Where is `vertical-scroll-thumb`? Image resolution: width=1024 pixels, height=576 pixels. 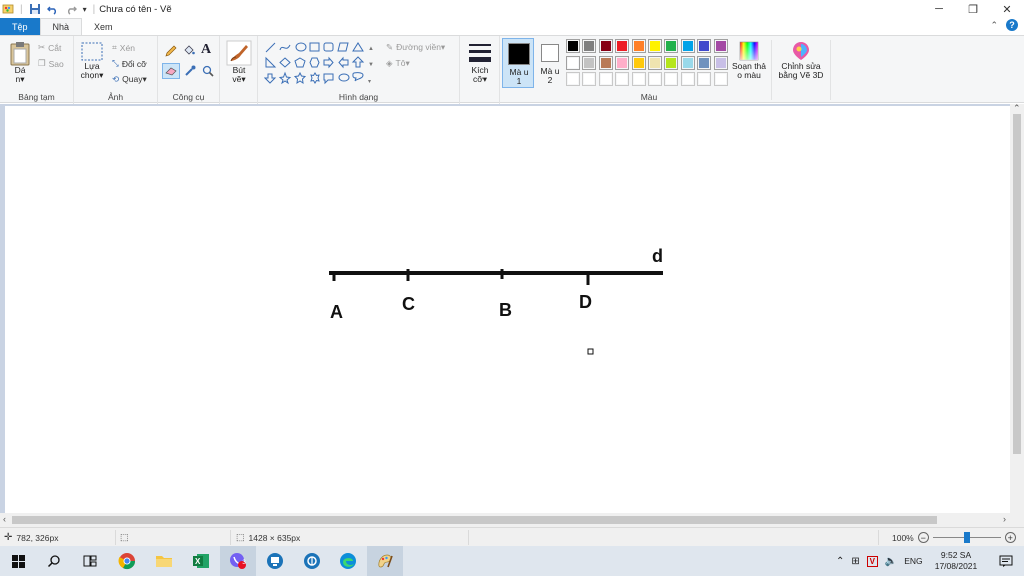 vertical-scroll-thumb is located at coordinates (1017, 284).